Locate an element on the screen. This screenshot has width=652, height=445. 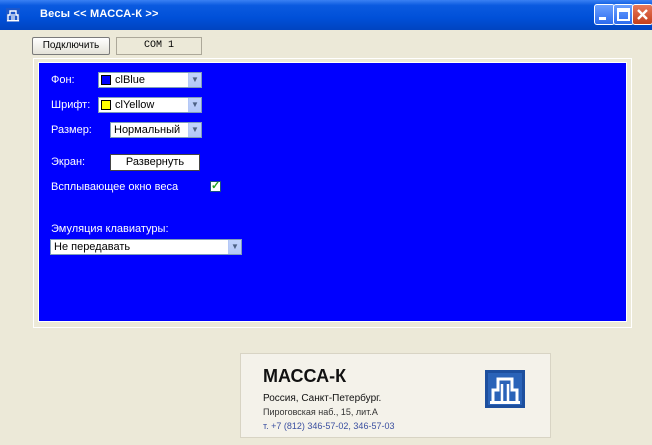
close-icon is located at coordinates (642, 14).